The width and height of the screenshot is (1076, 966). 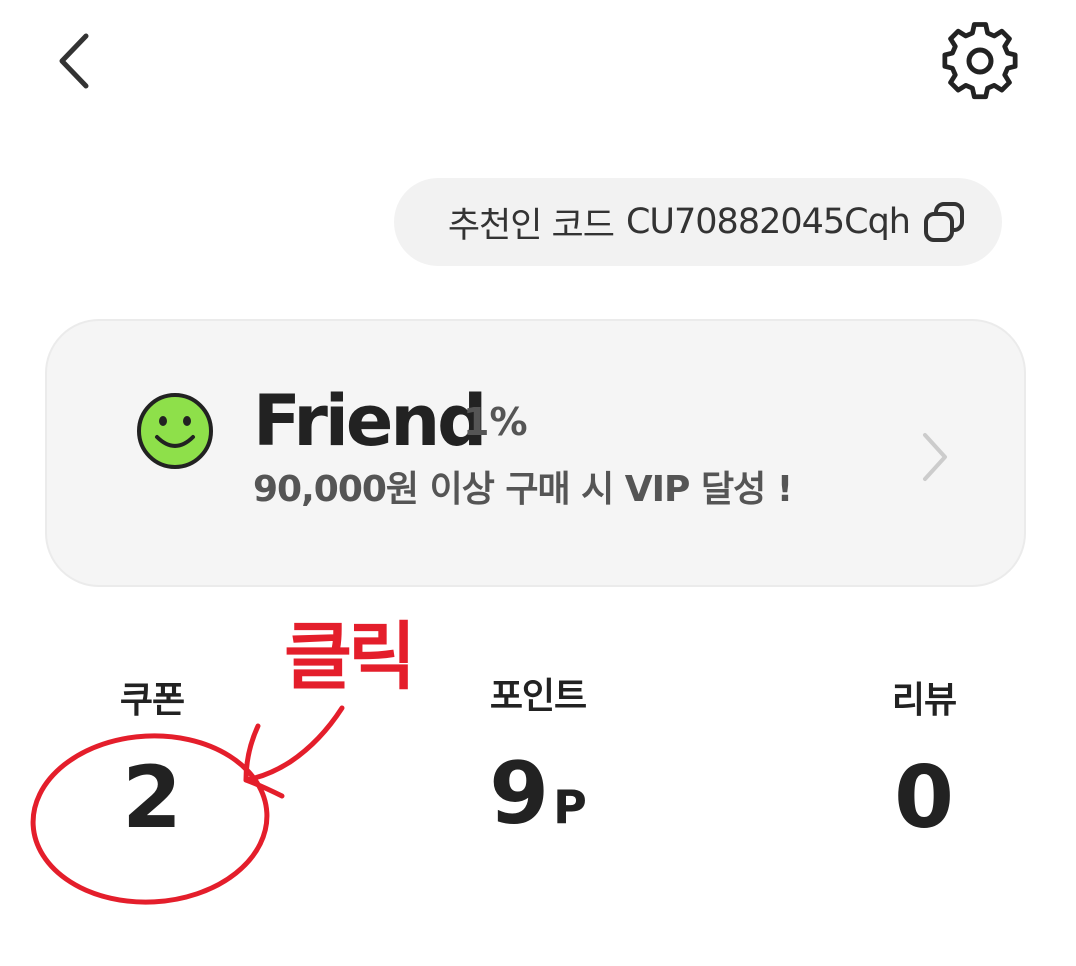 What do you see at coordinates (175, 431) in the screenshot?
I see `smiley-icon` at bounding box center [175, 431].